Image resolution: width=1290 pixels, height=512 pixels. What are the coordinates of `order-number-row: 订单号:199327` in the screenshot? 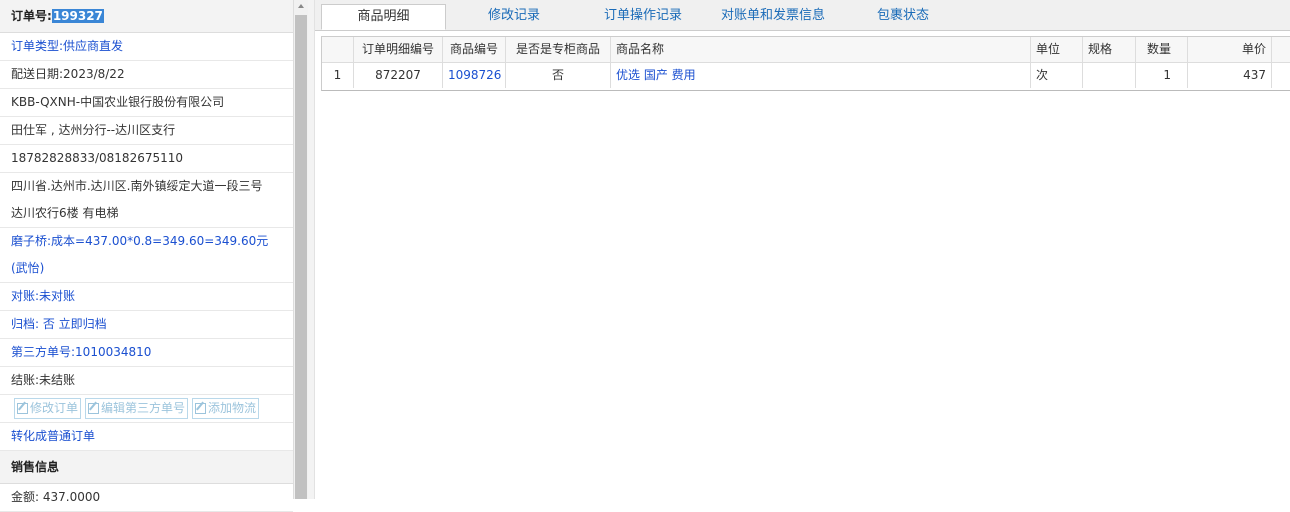 It's located at (146, 16).